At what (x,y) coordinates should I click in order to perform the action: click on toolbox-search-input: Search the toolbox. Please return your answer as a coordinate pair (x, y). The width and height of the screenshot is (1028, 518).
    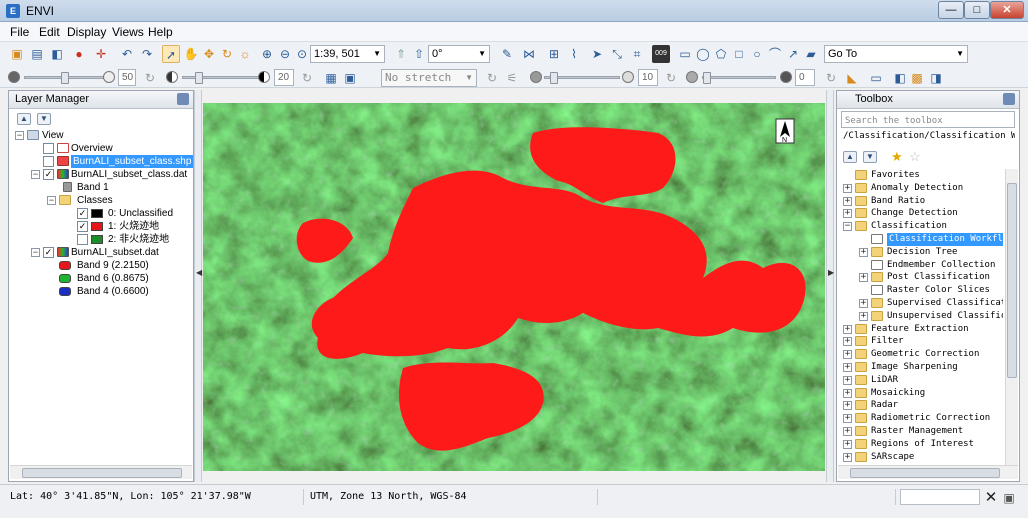
    Looking at the image, I should click on (928, 119).